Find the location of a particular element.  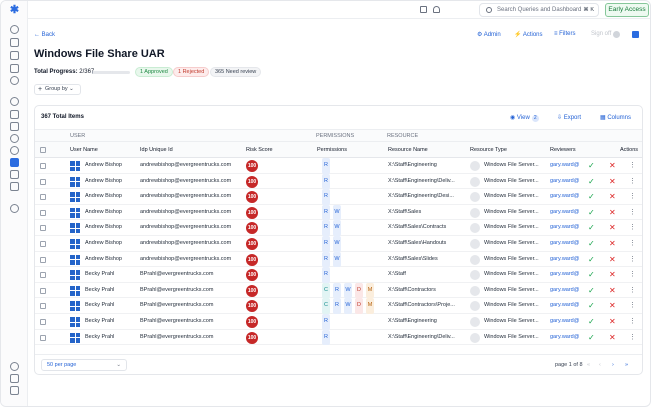

select-all-checkbox is located at coordinates (43, 150).